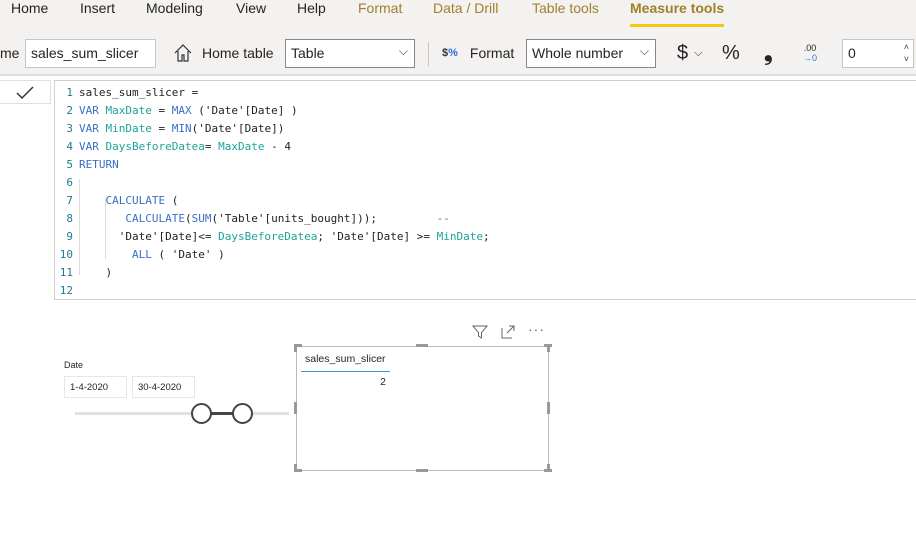  What do you see at coordinates (181, 128) in the screenshot?
I see `code-token: MIN` at bounding box center [181, 128].